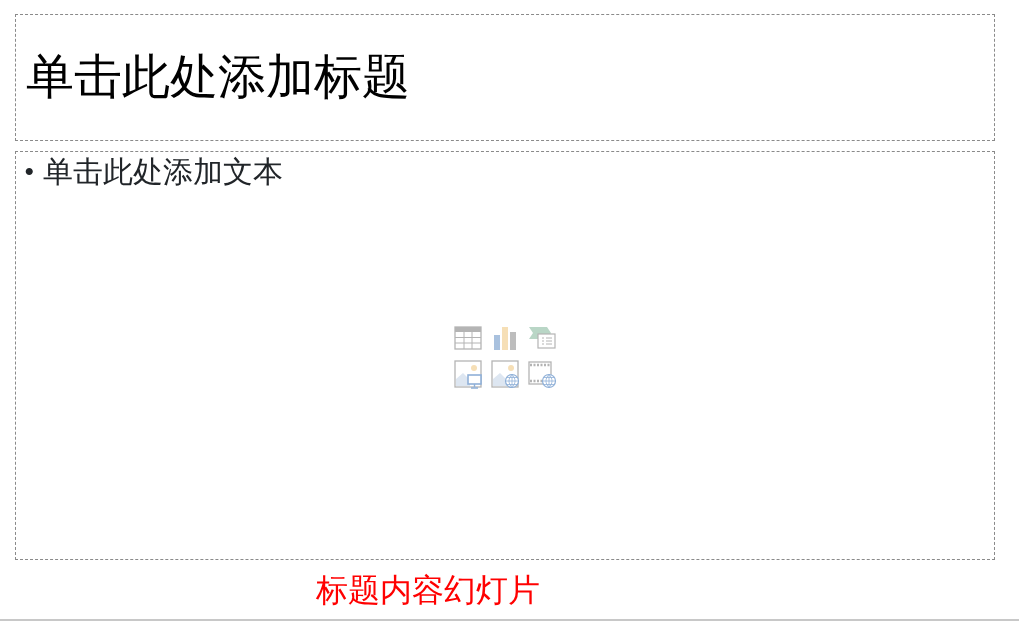  I want to click on body-placeholder-text: 单击此处添加文本, so click(162, 172).